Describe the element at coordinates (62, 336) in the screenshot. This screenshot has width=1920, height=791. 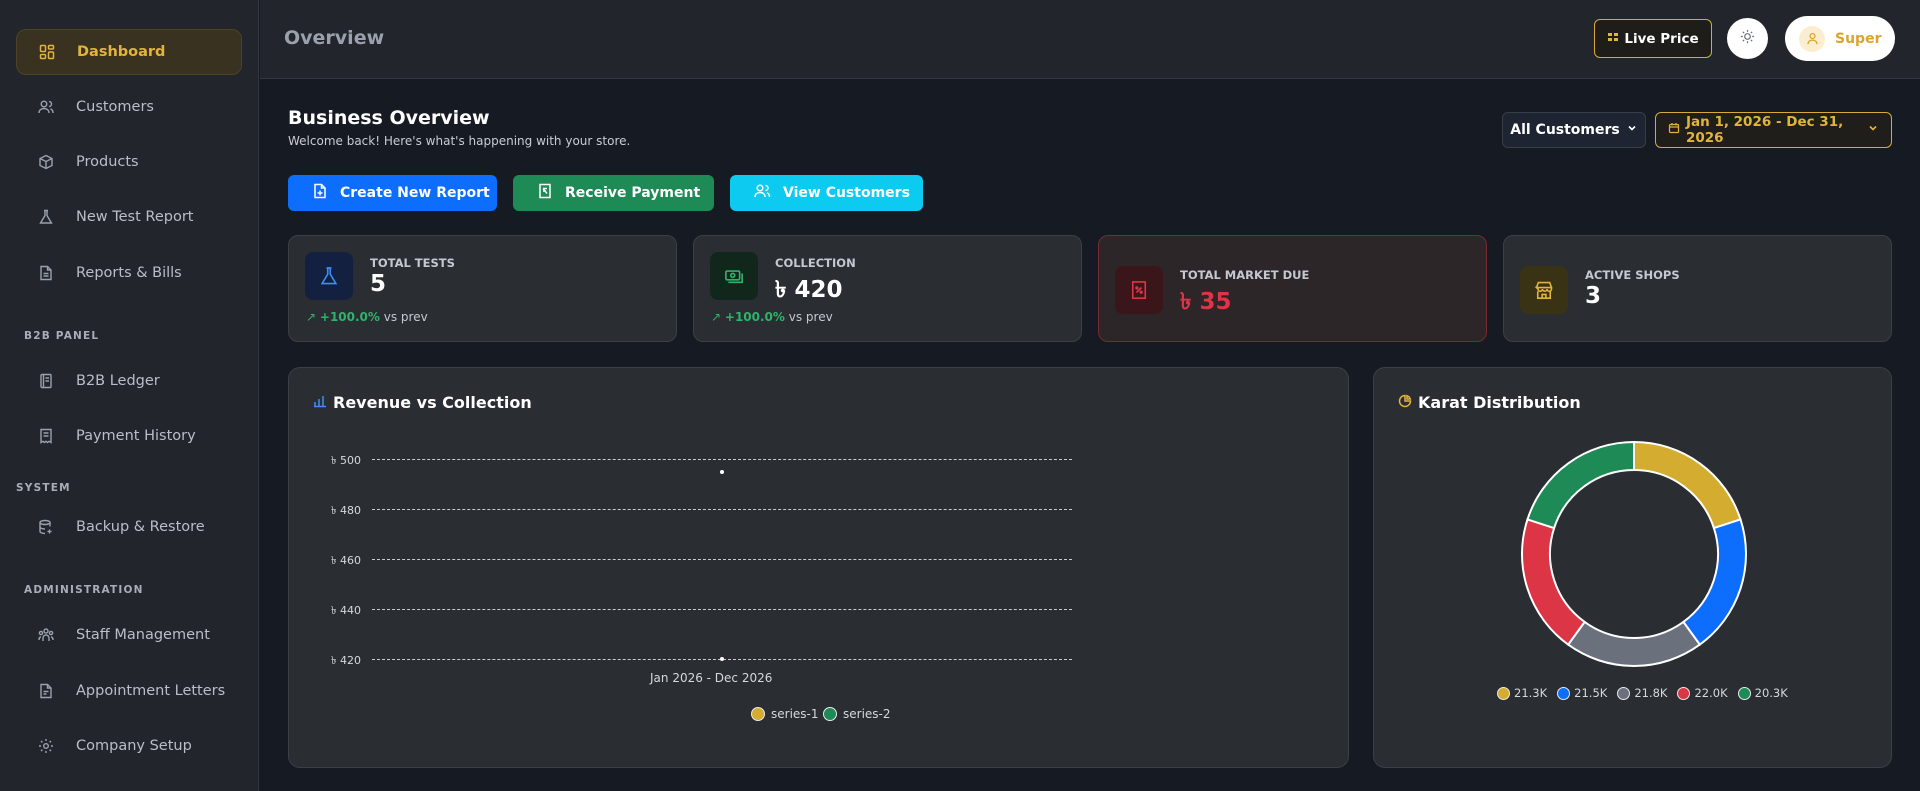
I see `section-label-b2b: B2B PANEL` at that location.